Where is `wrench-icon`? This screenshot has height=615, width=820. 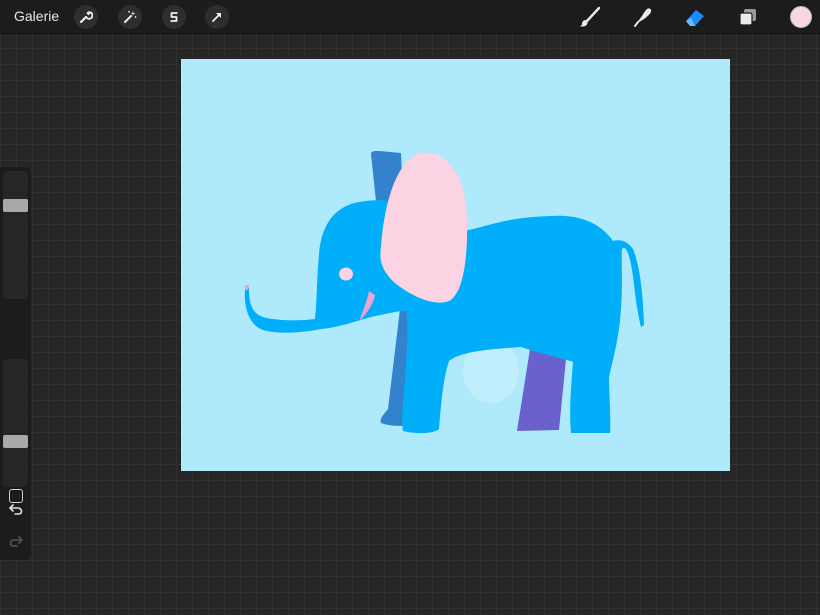 wrench-icon is located at coordinates (86, 17).